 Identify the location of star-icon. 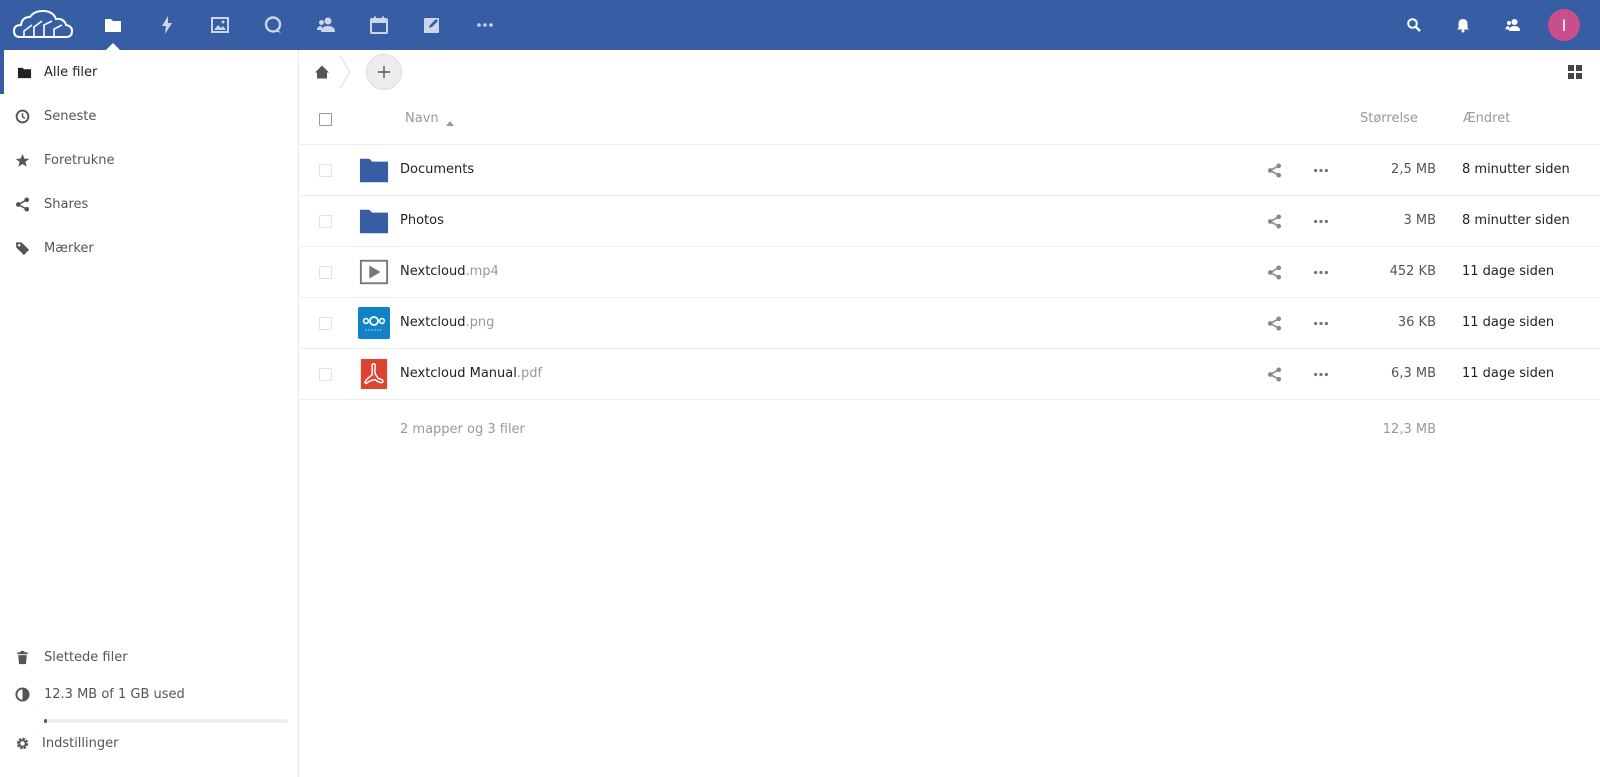
(22, 160).